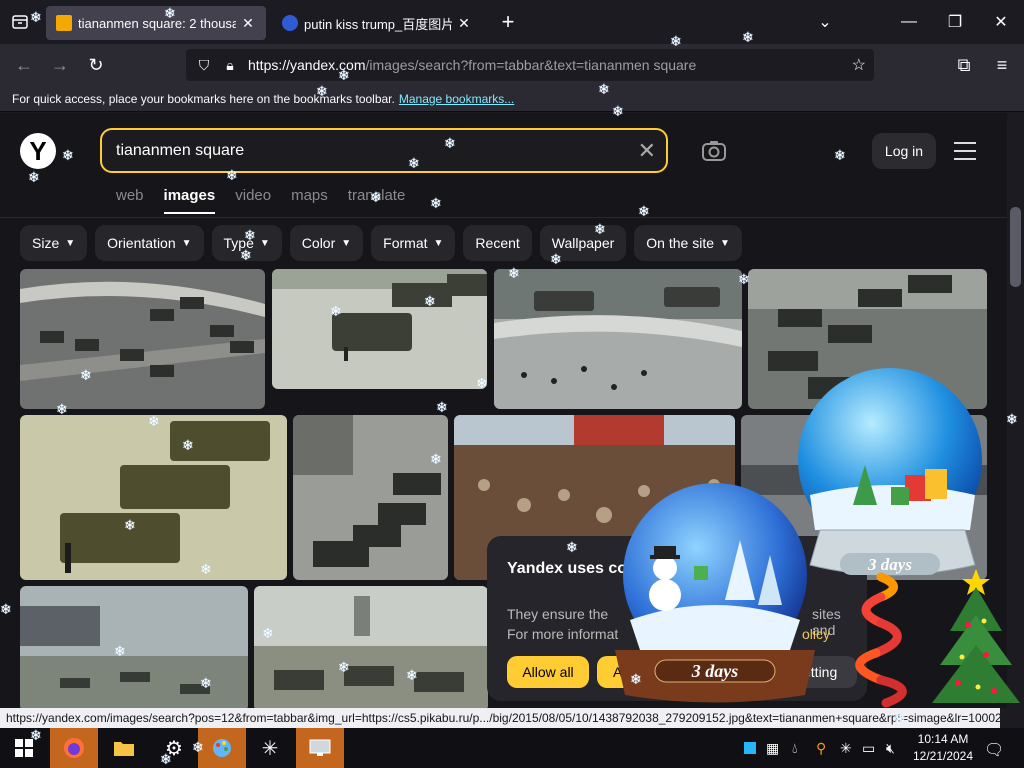  Describe the element at coordinates (377, 23) in the screenshot. I see `tab-baidu: putin kiss trump_百度图片搜索 ✕` at that location.